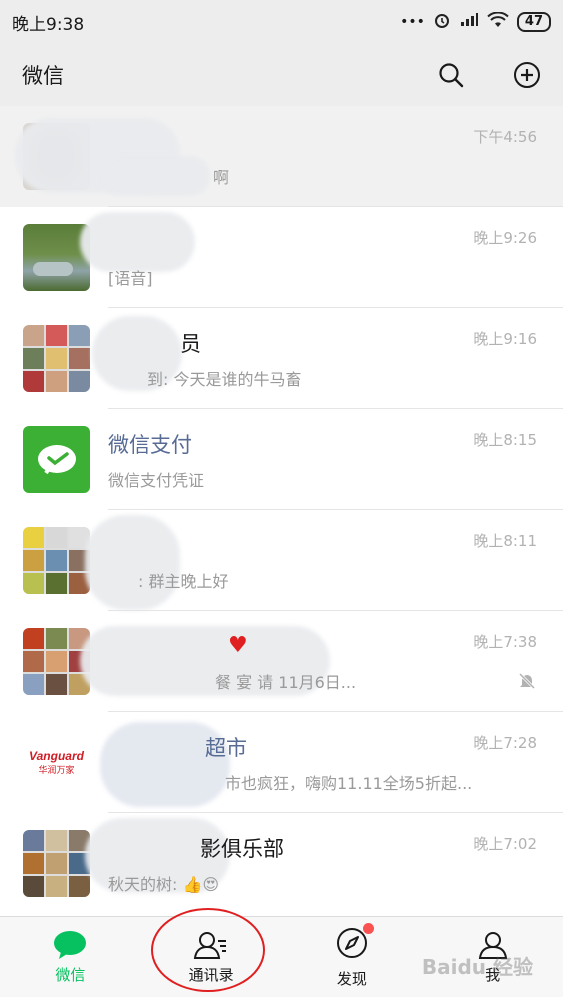 The image size is (563, 997). What do you see at coordinates (43, 76) in the screenshot?
I see `page-title: 微信` at bounding box center [43, 76].